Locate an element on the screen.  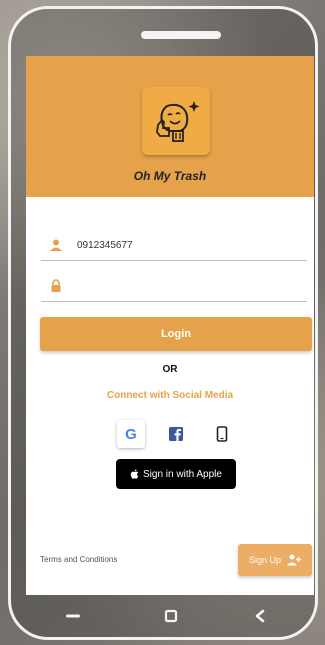
google-icon: G is located at coordinates (131, 434).